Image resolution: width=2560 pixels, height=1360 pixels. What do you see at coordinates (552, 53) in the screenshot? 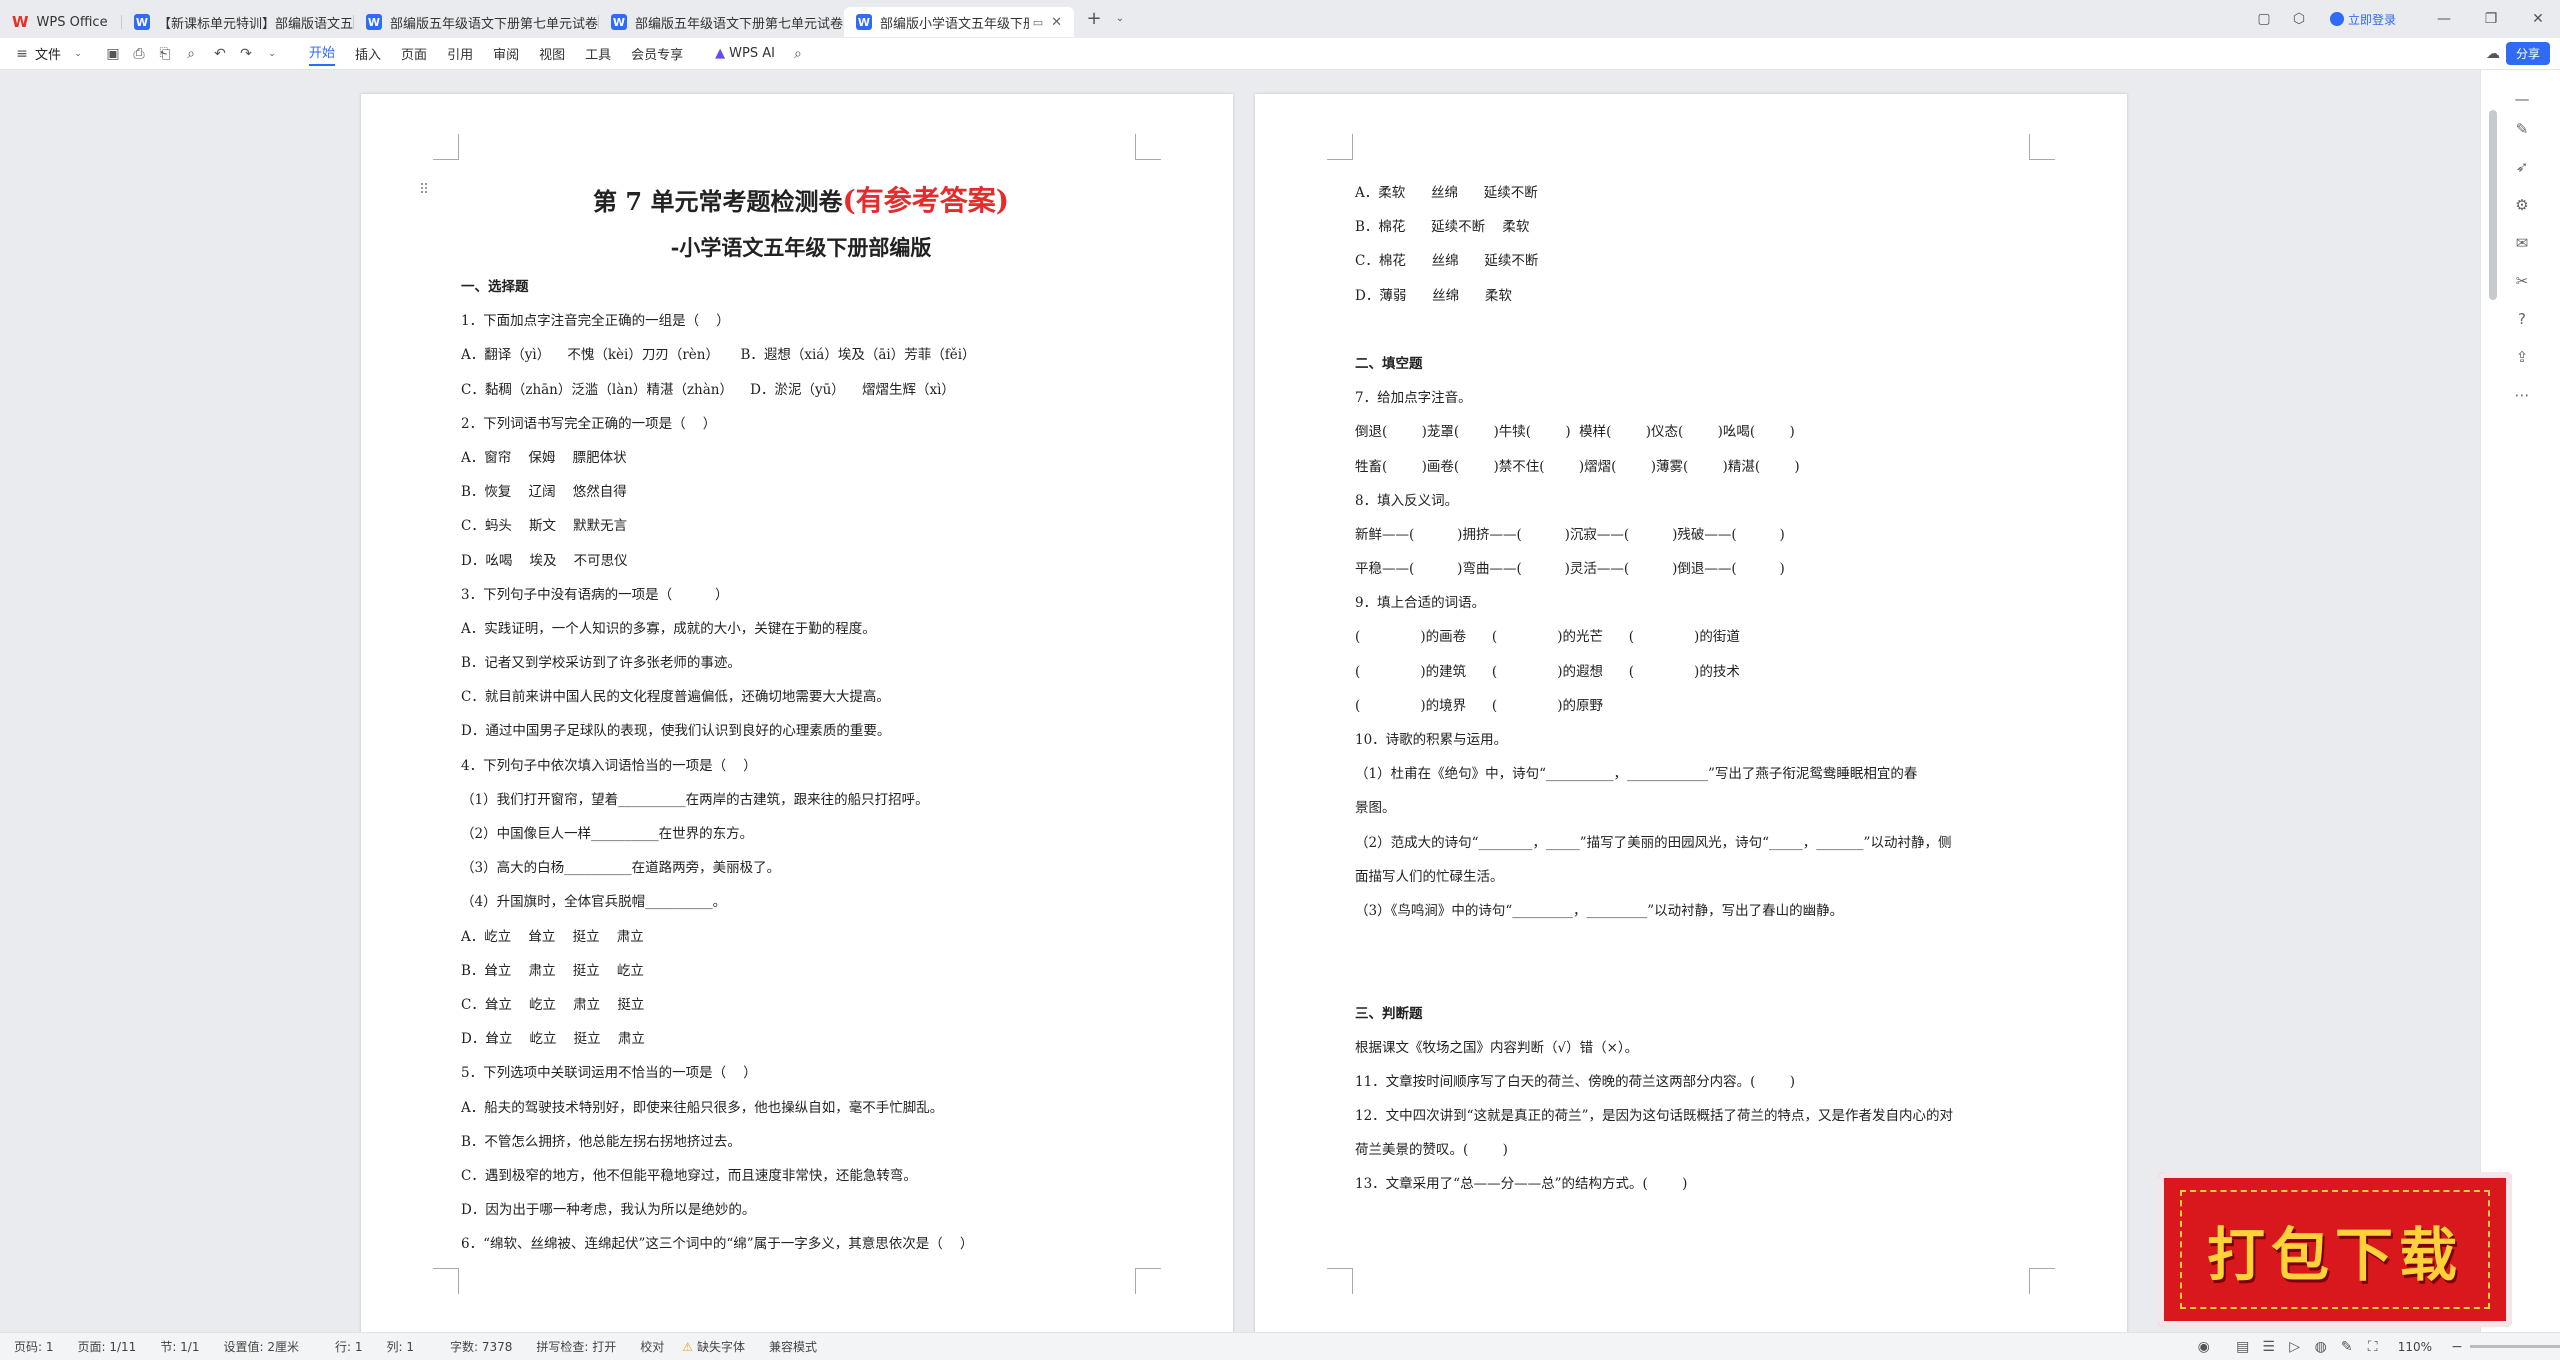
I see `menu-tab-view: 视图` at bounding box center [552, 53].